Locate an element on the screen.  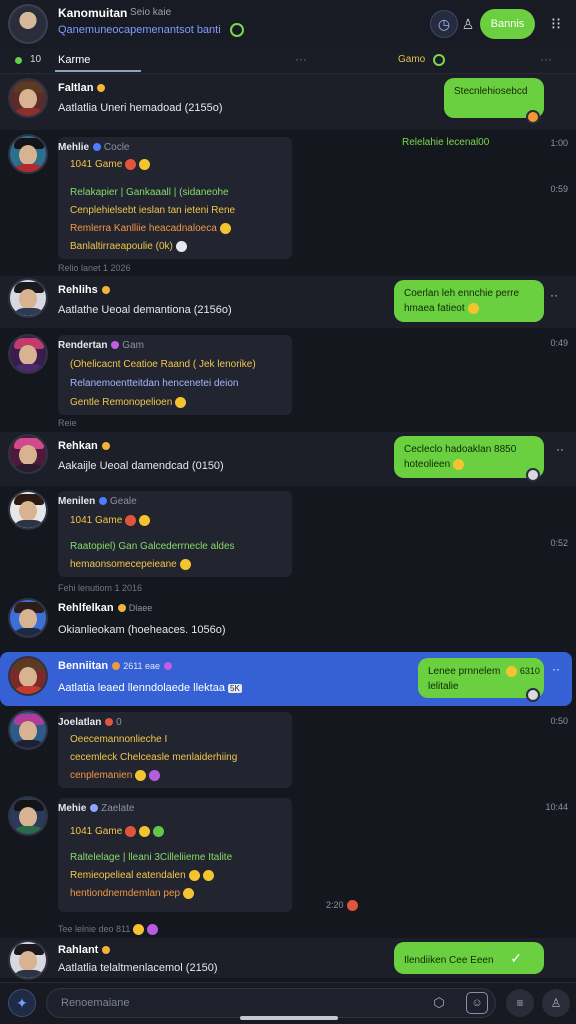
card-line: Remlerra Kanlliie heacadnaloeca is located at coordinates (150, 228).